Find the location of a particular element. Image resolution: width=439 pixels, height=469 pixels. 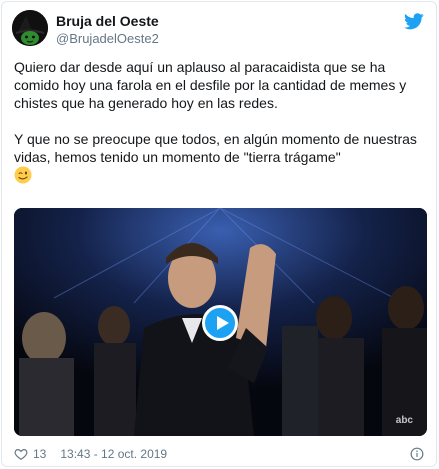

tweet-footer: 13 13:43 - 12 oct. 2019 is located at coordinates (90, 454).